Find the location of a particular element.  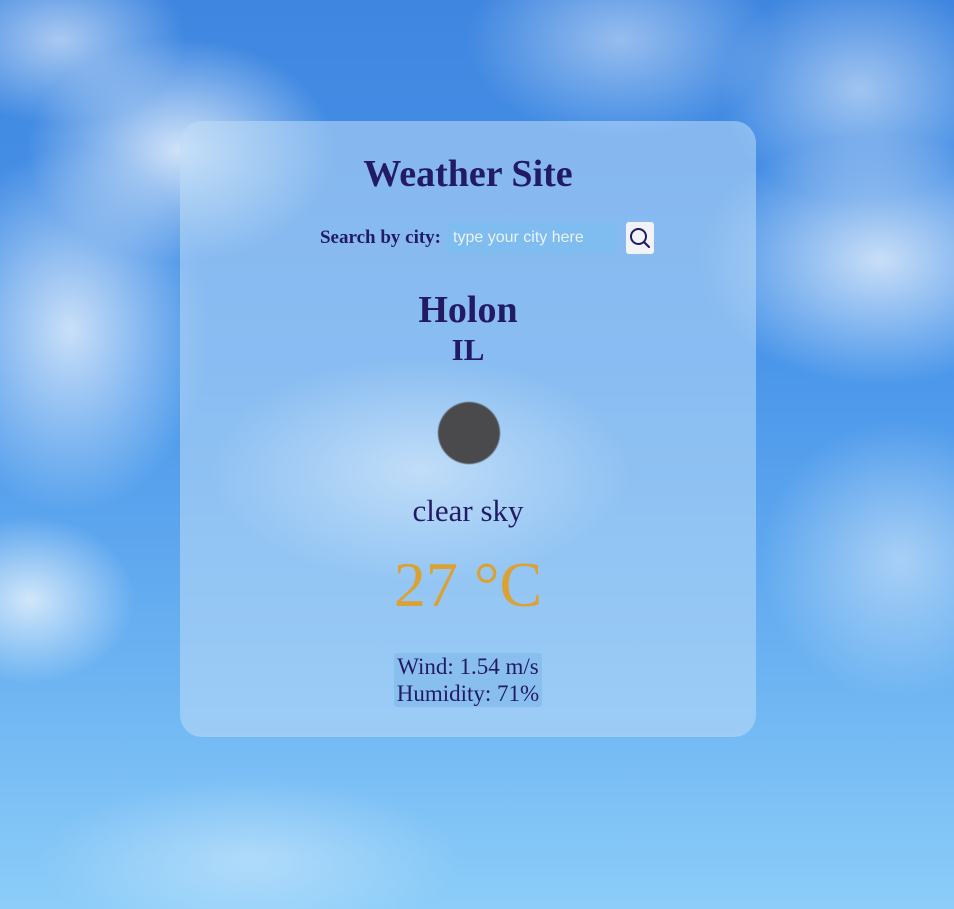

weather-stats: Wind: 1.54 m/s Humidity: 71% is located at coordinates (468, 680).